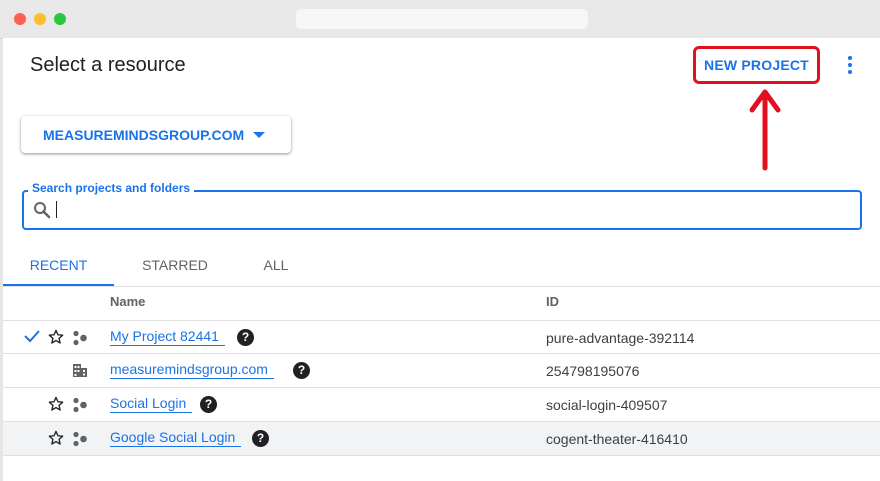  Describe the element at coordinates (442, 210) in the screenshot. I see `search-input` at that location.